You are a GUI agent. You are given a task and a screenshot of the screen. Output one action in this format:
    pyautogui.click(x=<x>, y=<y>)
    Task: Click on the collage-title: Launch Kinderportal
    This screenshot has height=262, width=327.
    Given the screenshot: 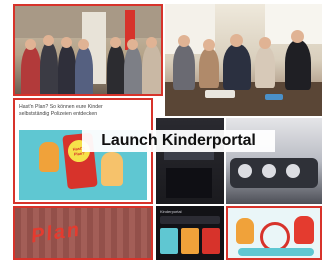 What is the action you would take?
    pyautogui.click(x=178, y=140)
    